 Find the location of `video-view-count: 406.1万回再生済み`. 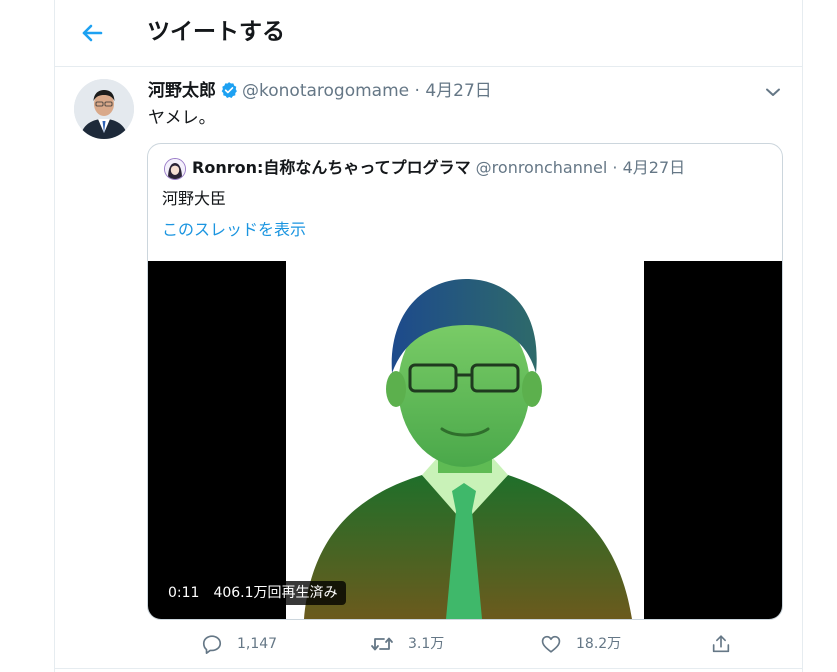

video-view-count: 406.1万回再生済み is located at coordinates (275, 593).